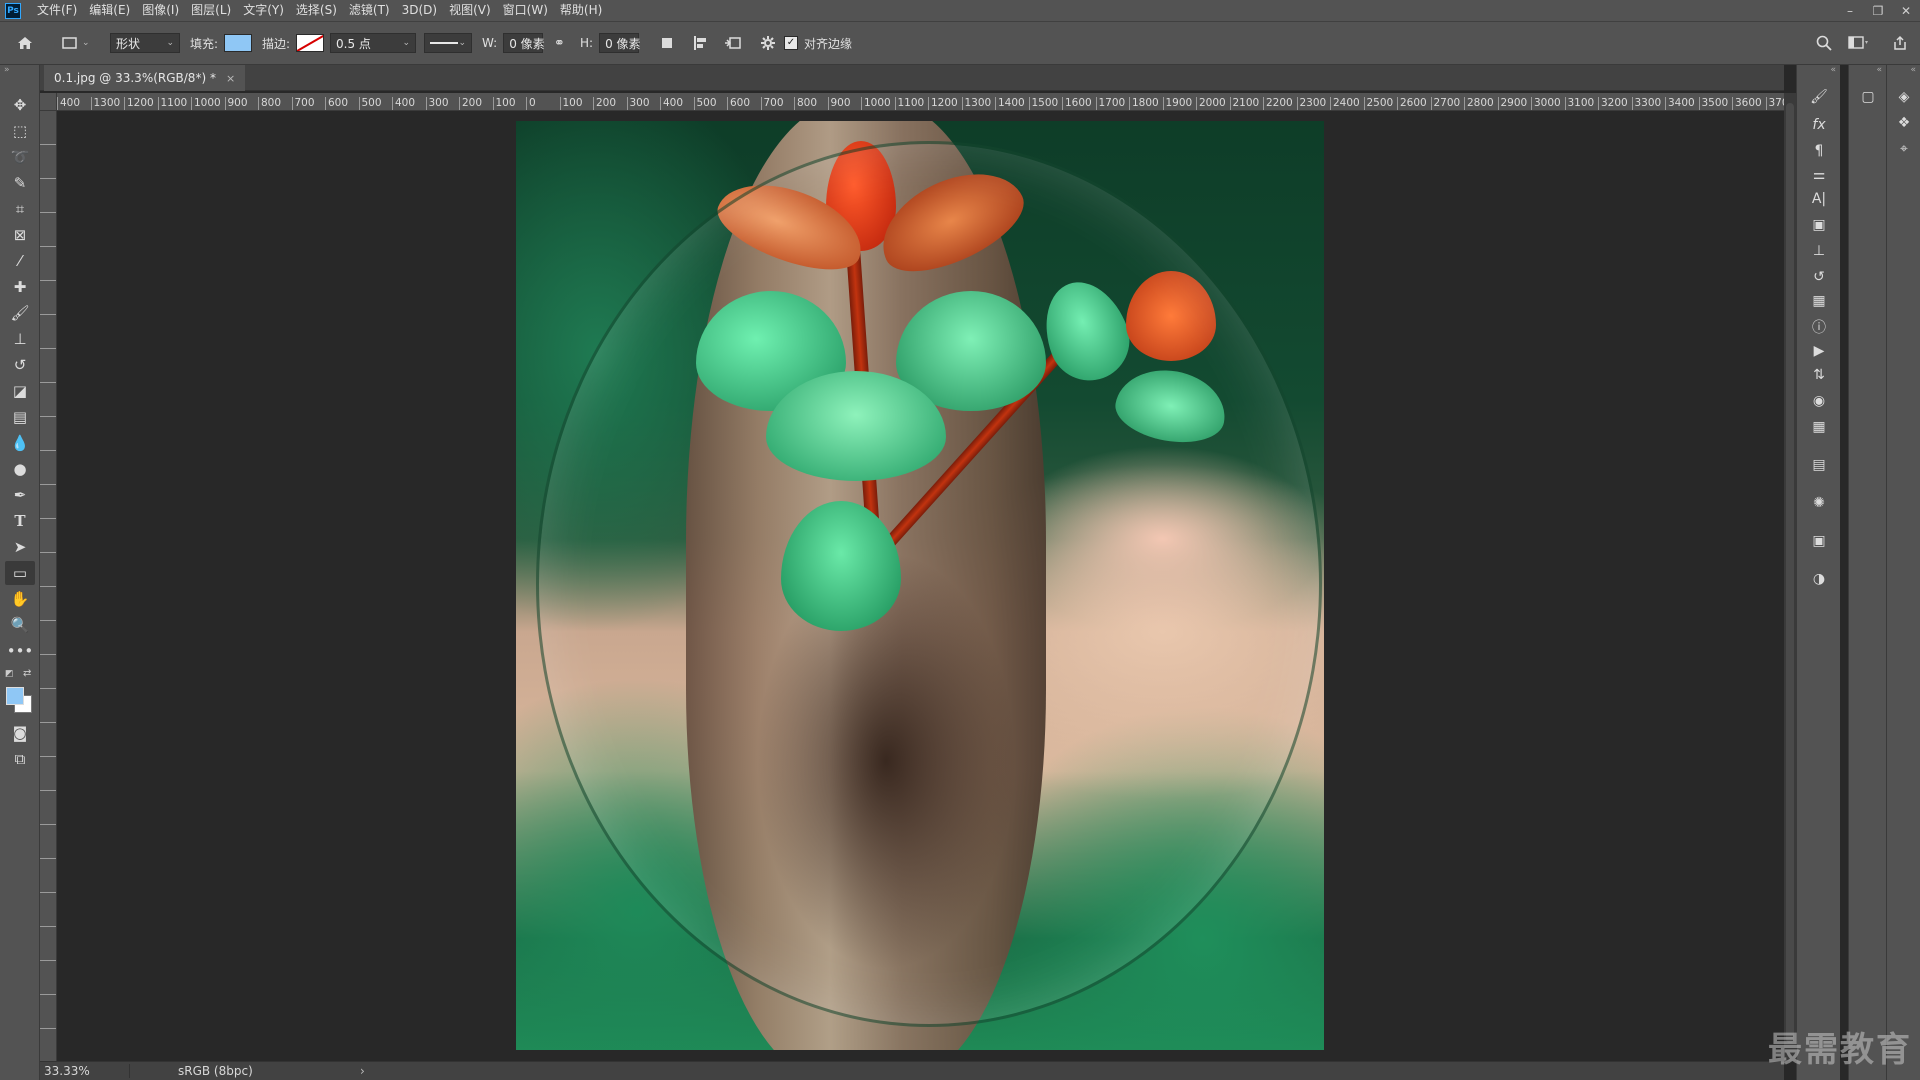 This screenshot has height=1080, width=1920. Describe the element at coordinates (1479, 103) in the screenshot. I see `ruler-tick-label: 2800` at that location.